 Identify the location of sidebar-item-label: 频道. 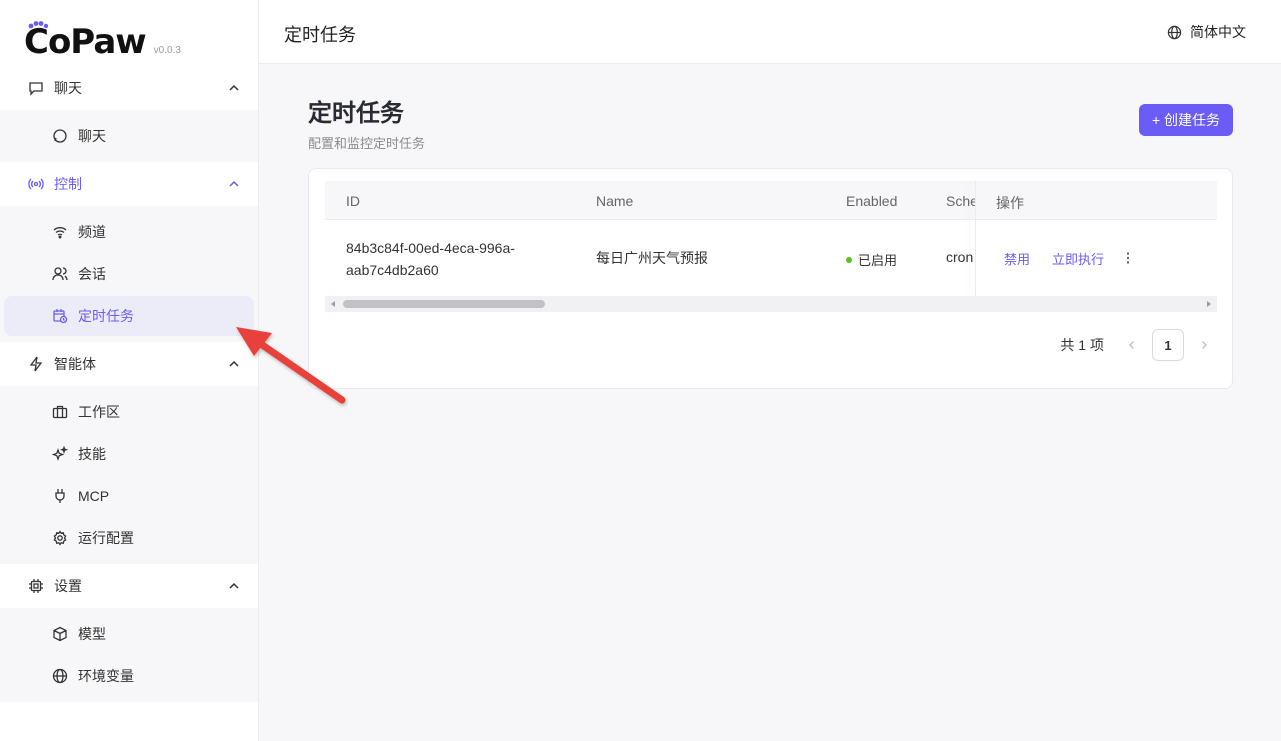
(92, 232).